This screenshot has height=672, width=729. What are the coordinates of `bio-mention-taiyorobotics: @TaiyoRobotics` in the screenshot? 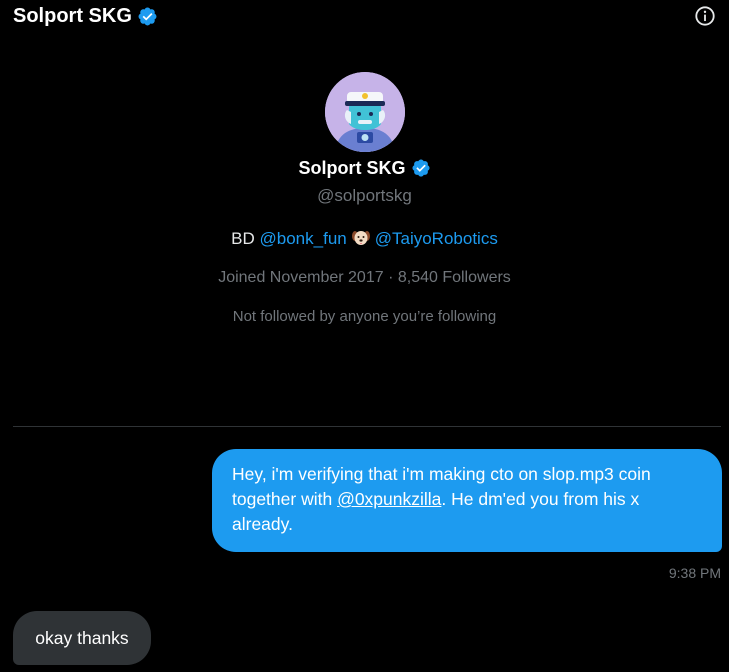 It's located at (436, 238).